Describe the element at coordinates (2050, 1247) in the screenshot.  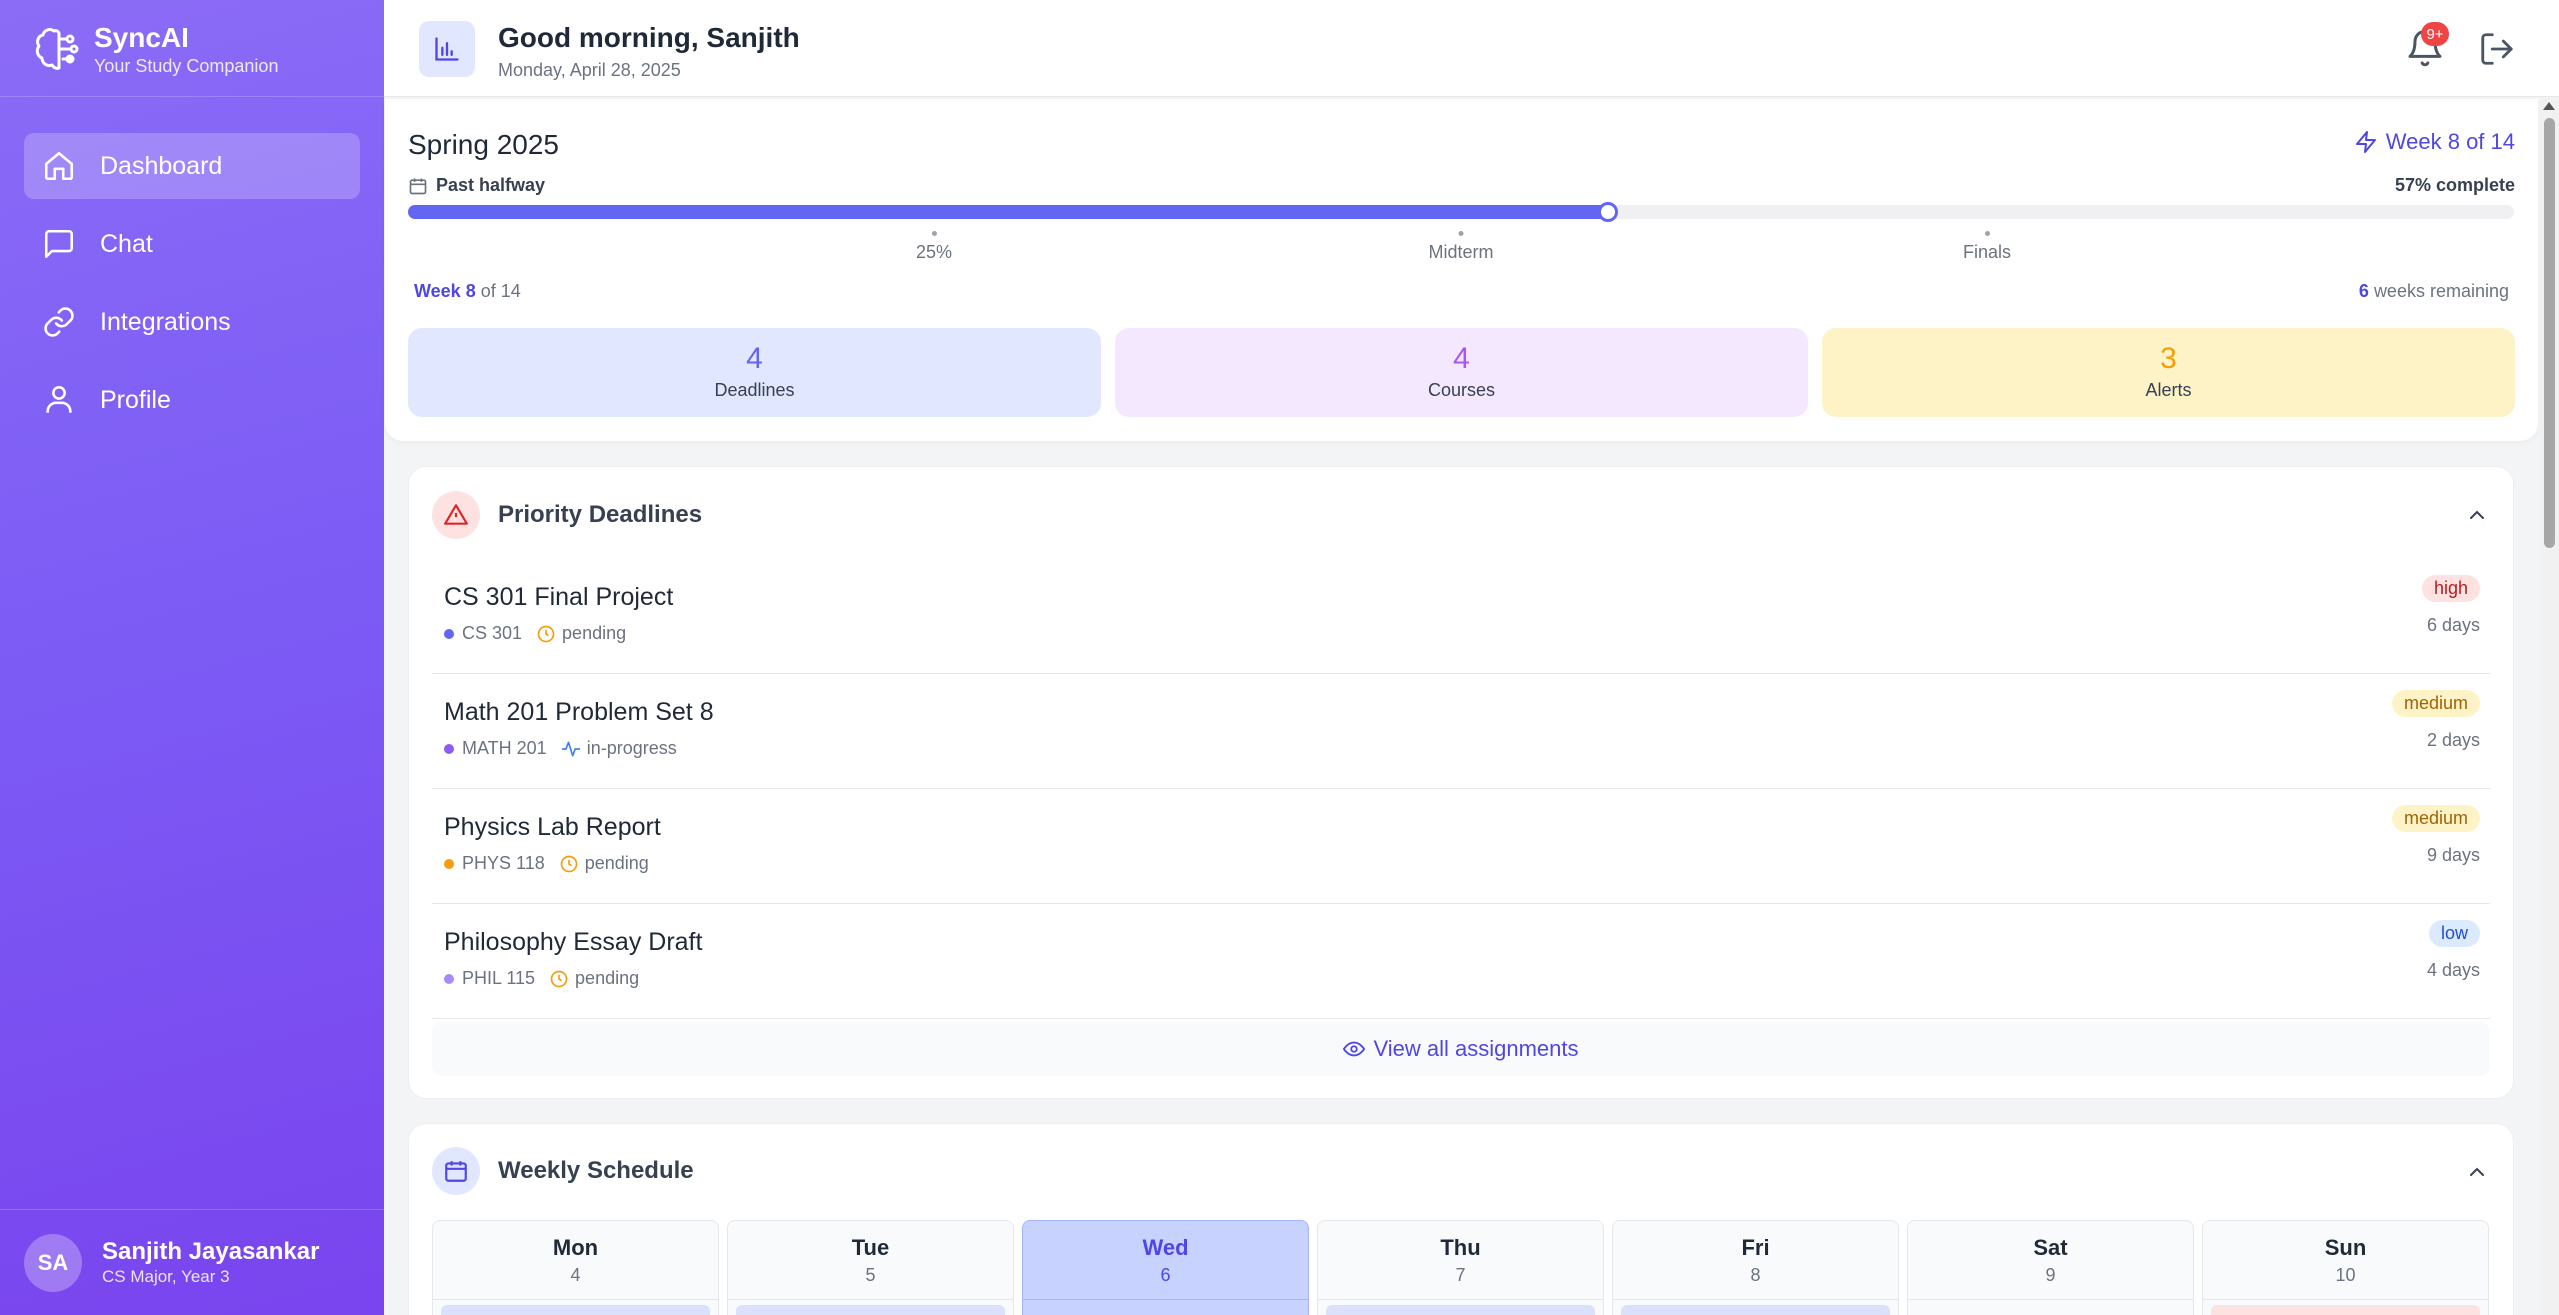
I see `day-name: Sat` at that location.